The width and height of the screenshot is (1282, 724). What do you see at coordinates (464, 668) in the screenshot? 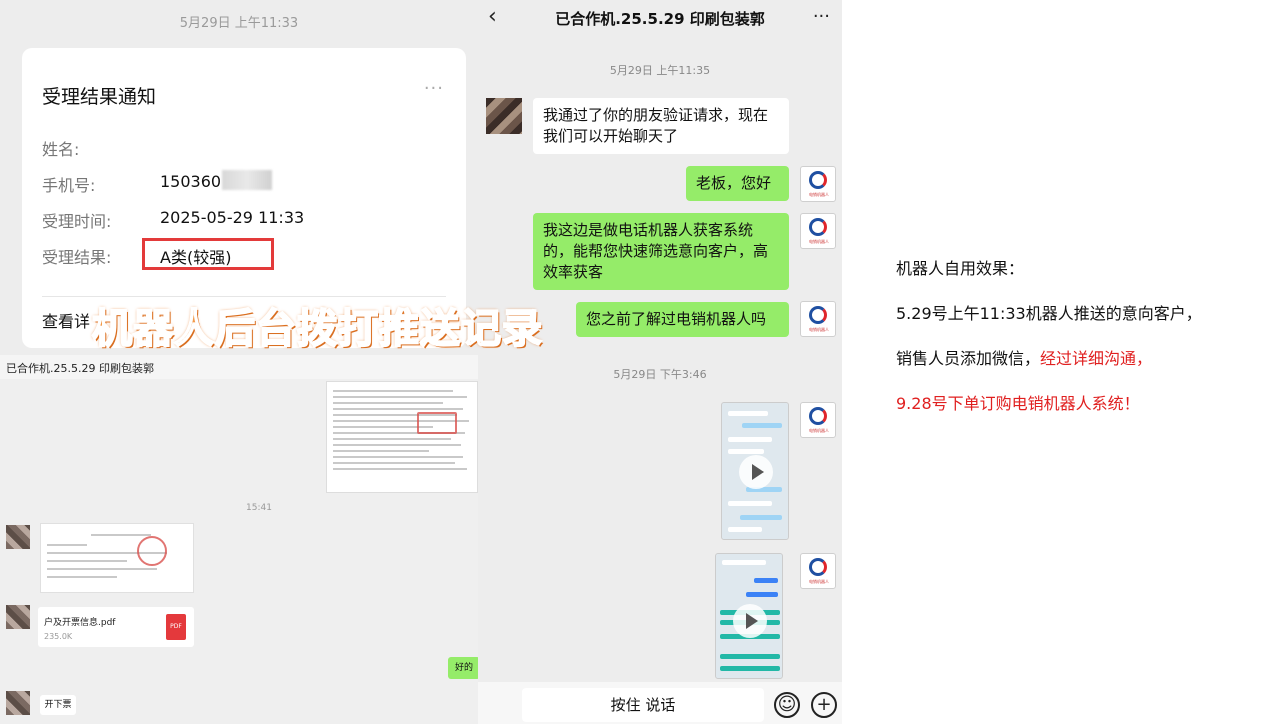
I see `sent-message-bubble: 好的` at bounding box center [464, 668].